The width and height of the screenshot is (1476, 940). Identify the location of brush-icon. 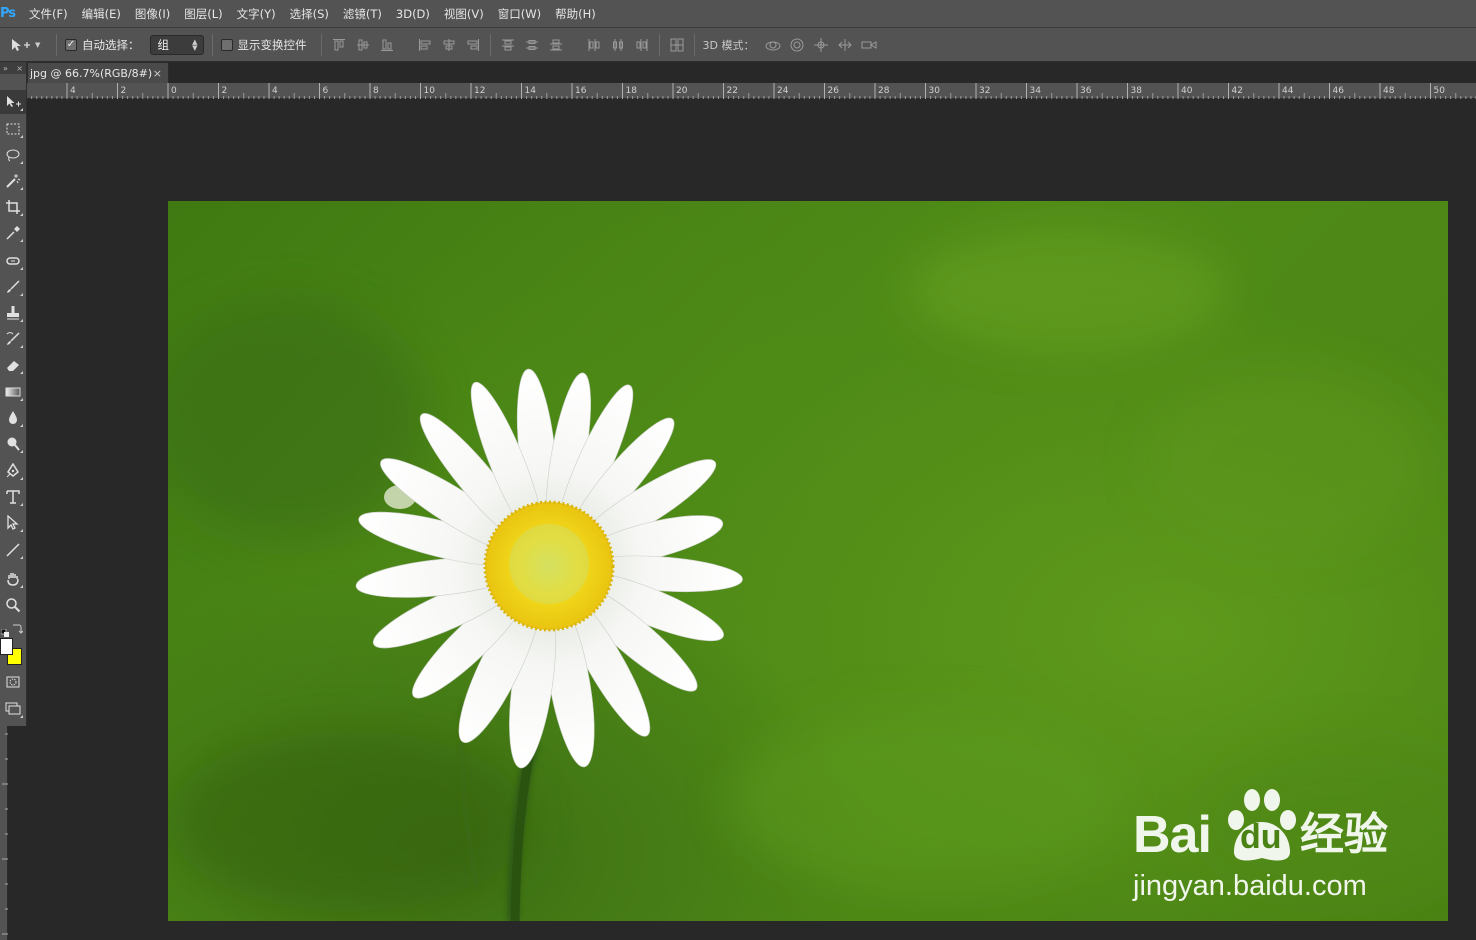
(13, 286).